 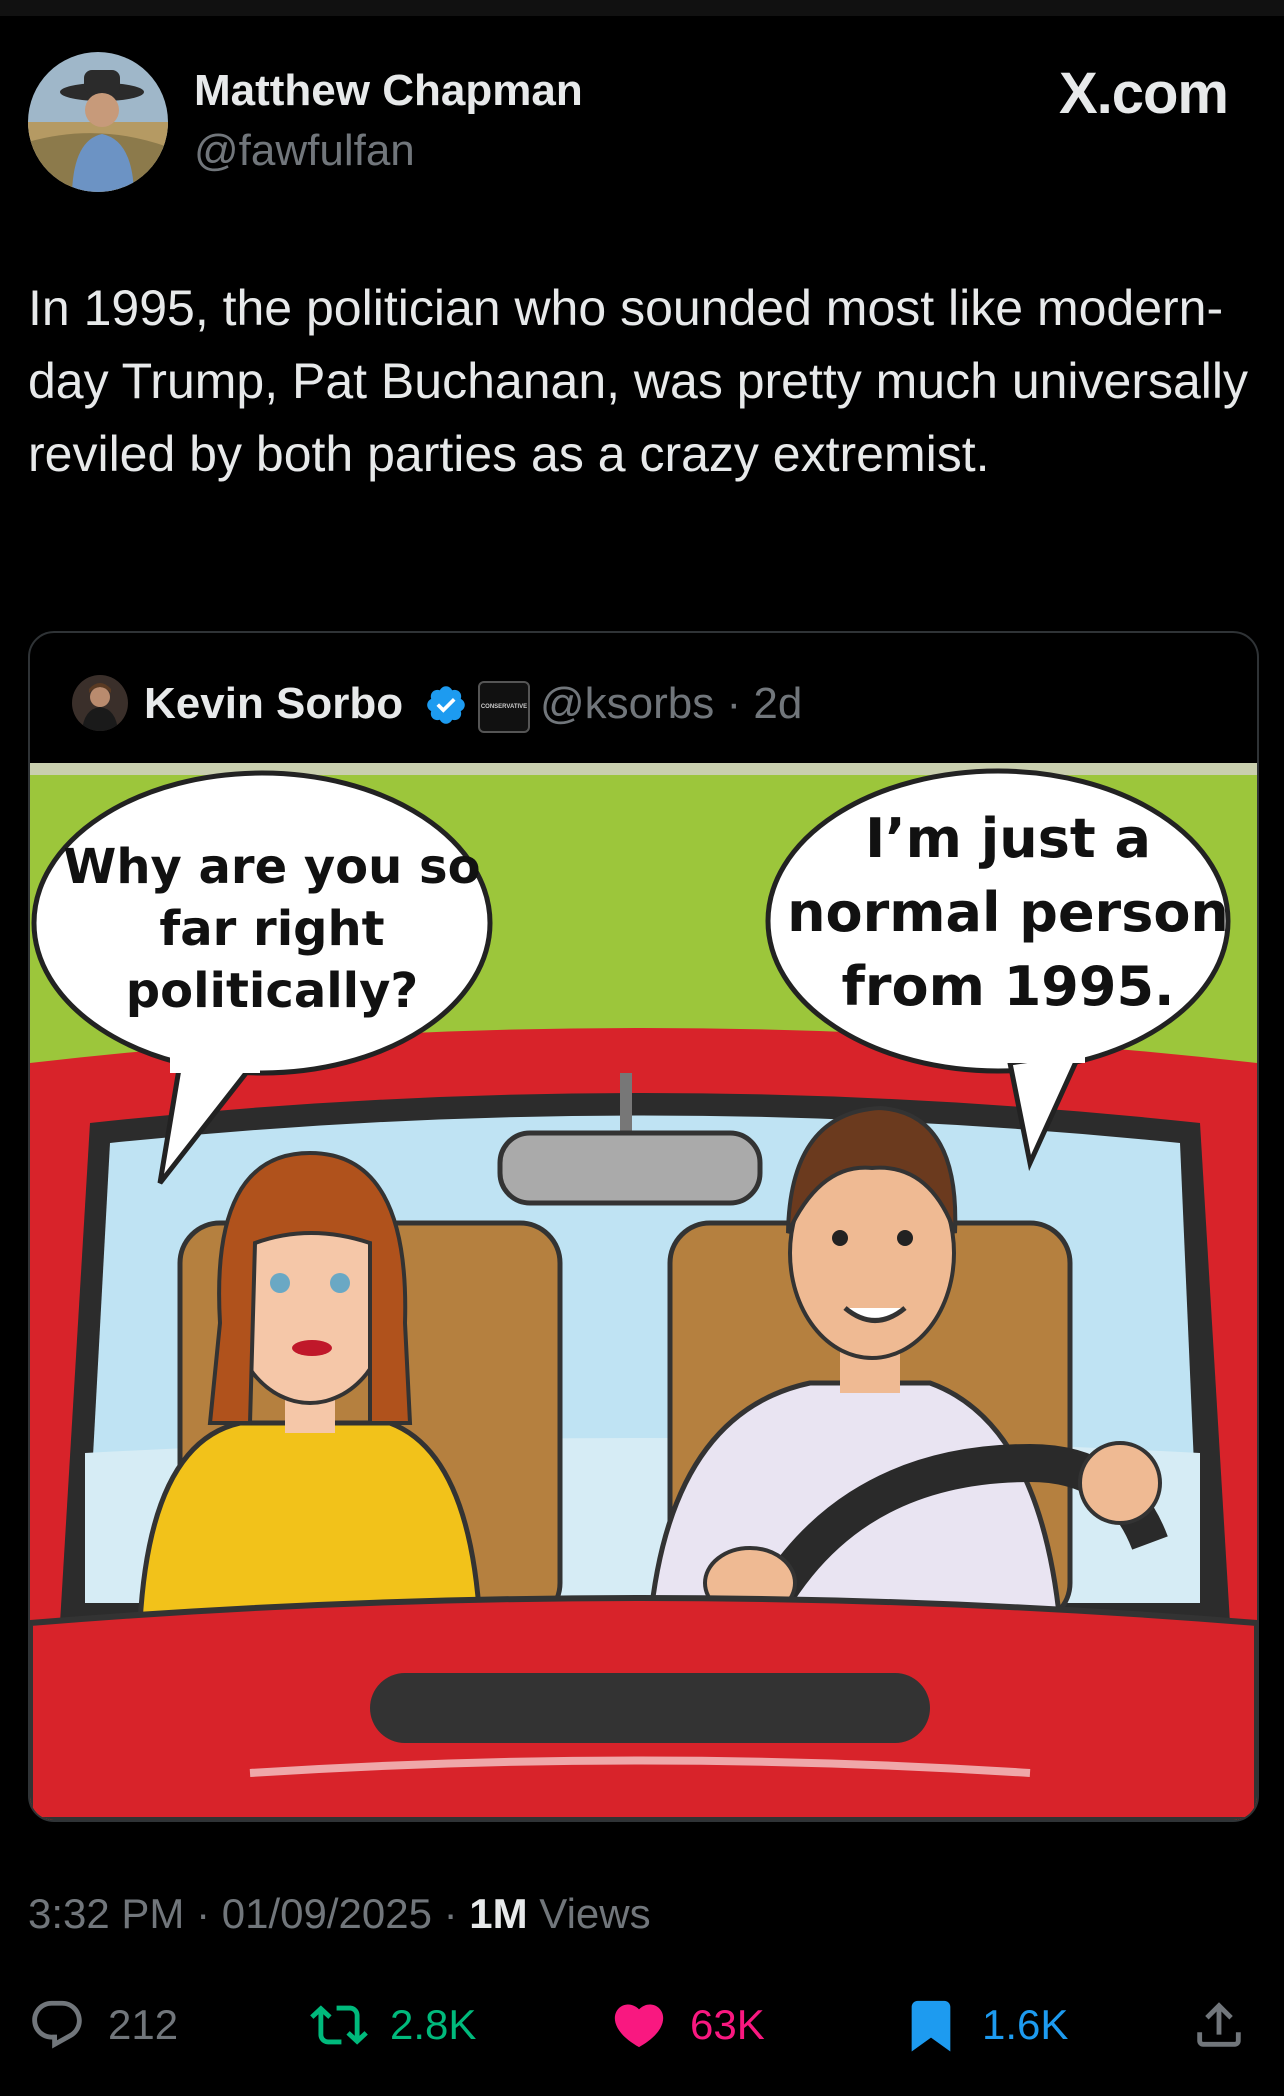 What do you see at coordinates (446, 705) in the screenshot?
I see `verified-badge-icon` at bounding box center [446, 705].